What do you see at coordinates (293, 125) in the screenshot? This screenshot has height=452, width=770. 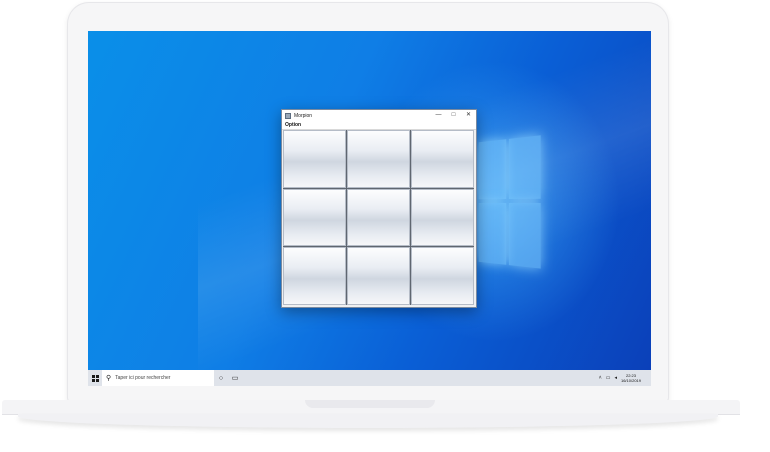 I see `menu-option: Option` at bounding box center [293, 125].